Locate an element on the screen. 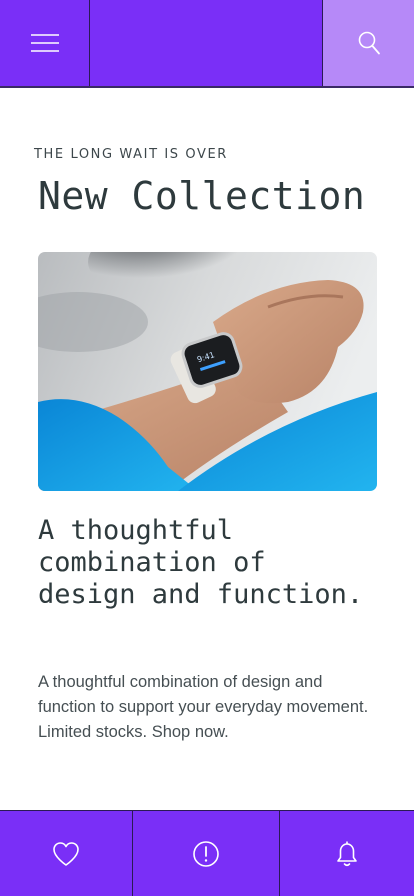 Image resolution: width=414 pixels, height=896 pixels. search-button is located at coordinates (368, 43).